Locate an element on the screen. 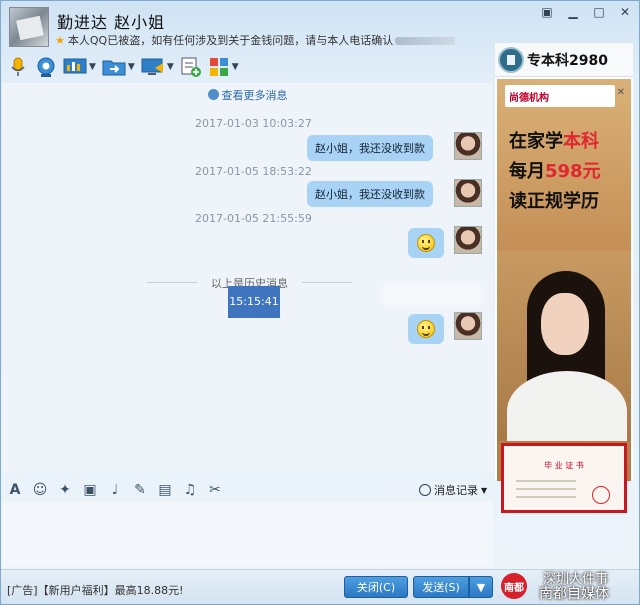 The height and width of the screenshot is (605, 640). screen-share-icon is located at coordinates (75, 66).